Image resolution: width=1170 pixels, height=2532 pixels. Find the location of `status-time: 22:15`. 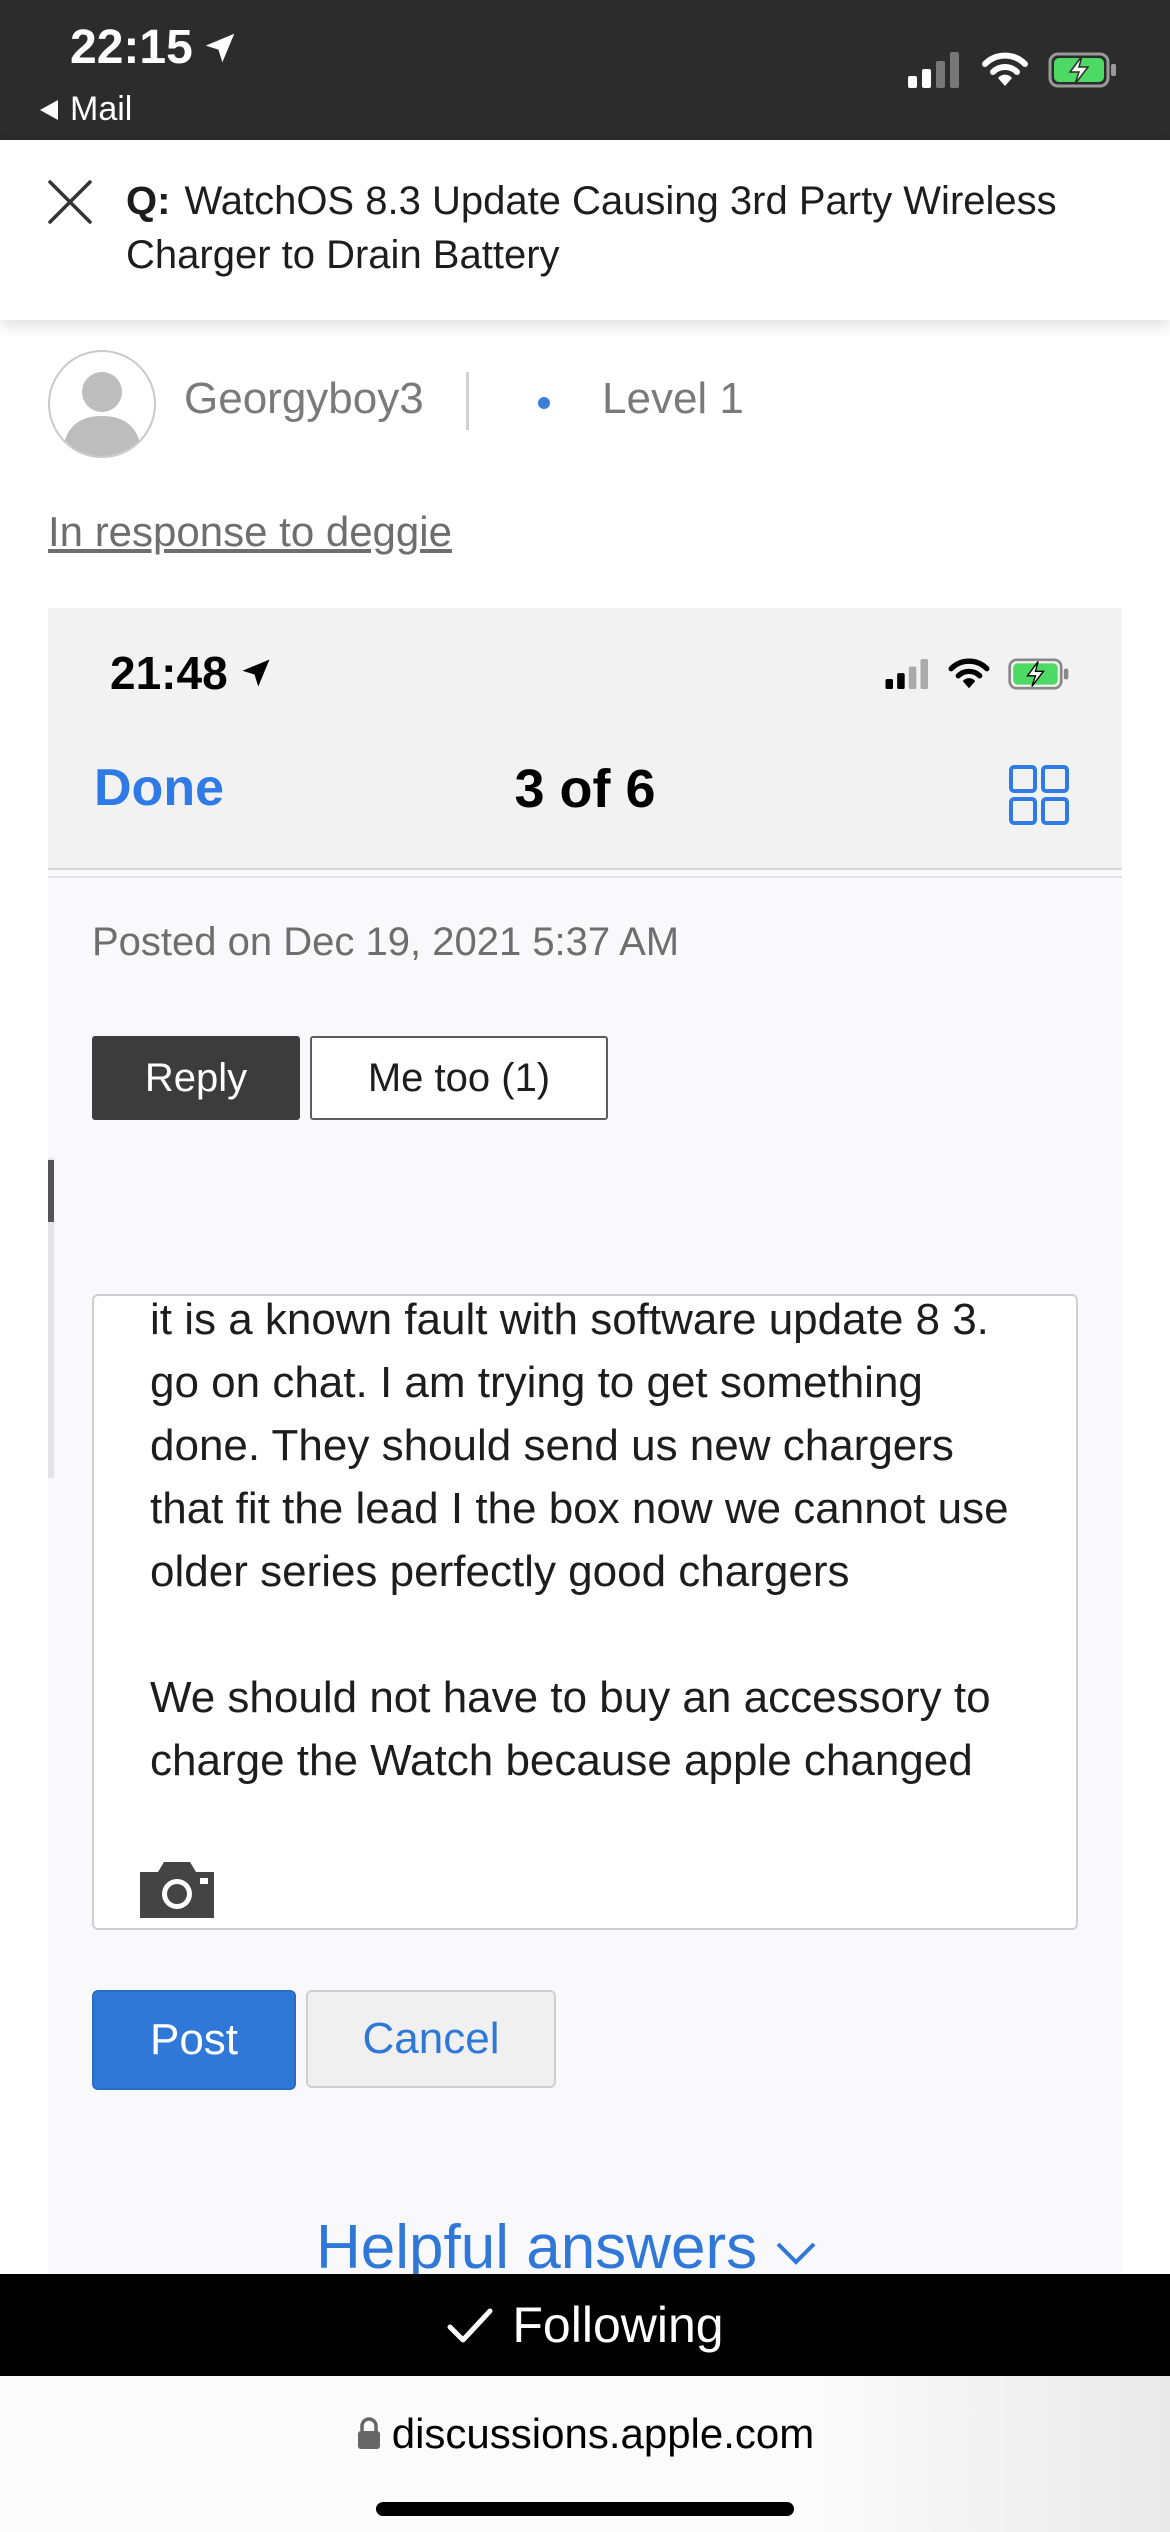

status-time: 22:15 is located at coordinates (131, 47).